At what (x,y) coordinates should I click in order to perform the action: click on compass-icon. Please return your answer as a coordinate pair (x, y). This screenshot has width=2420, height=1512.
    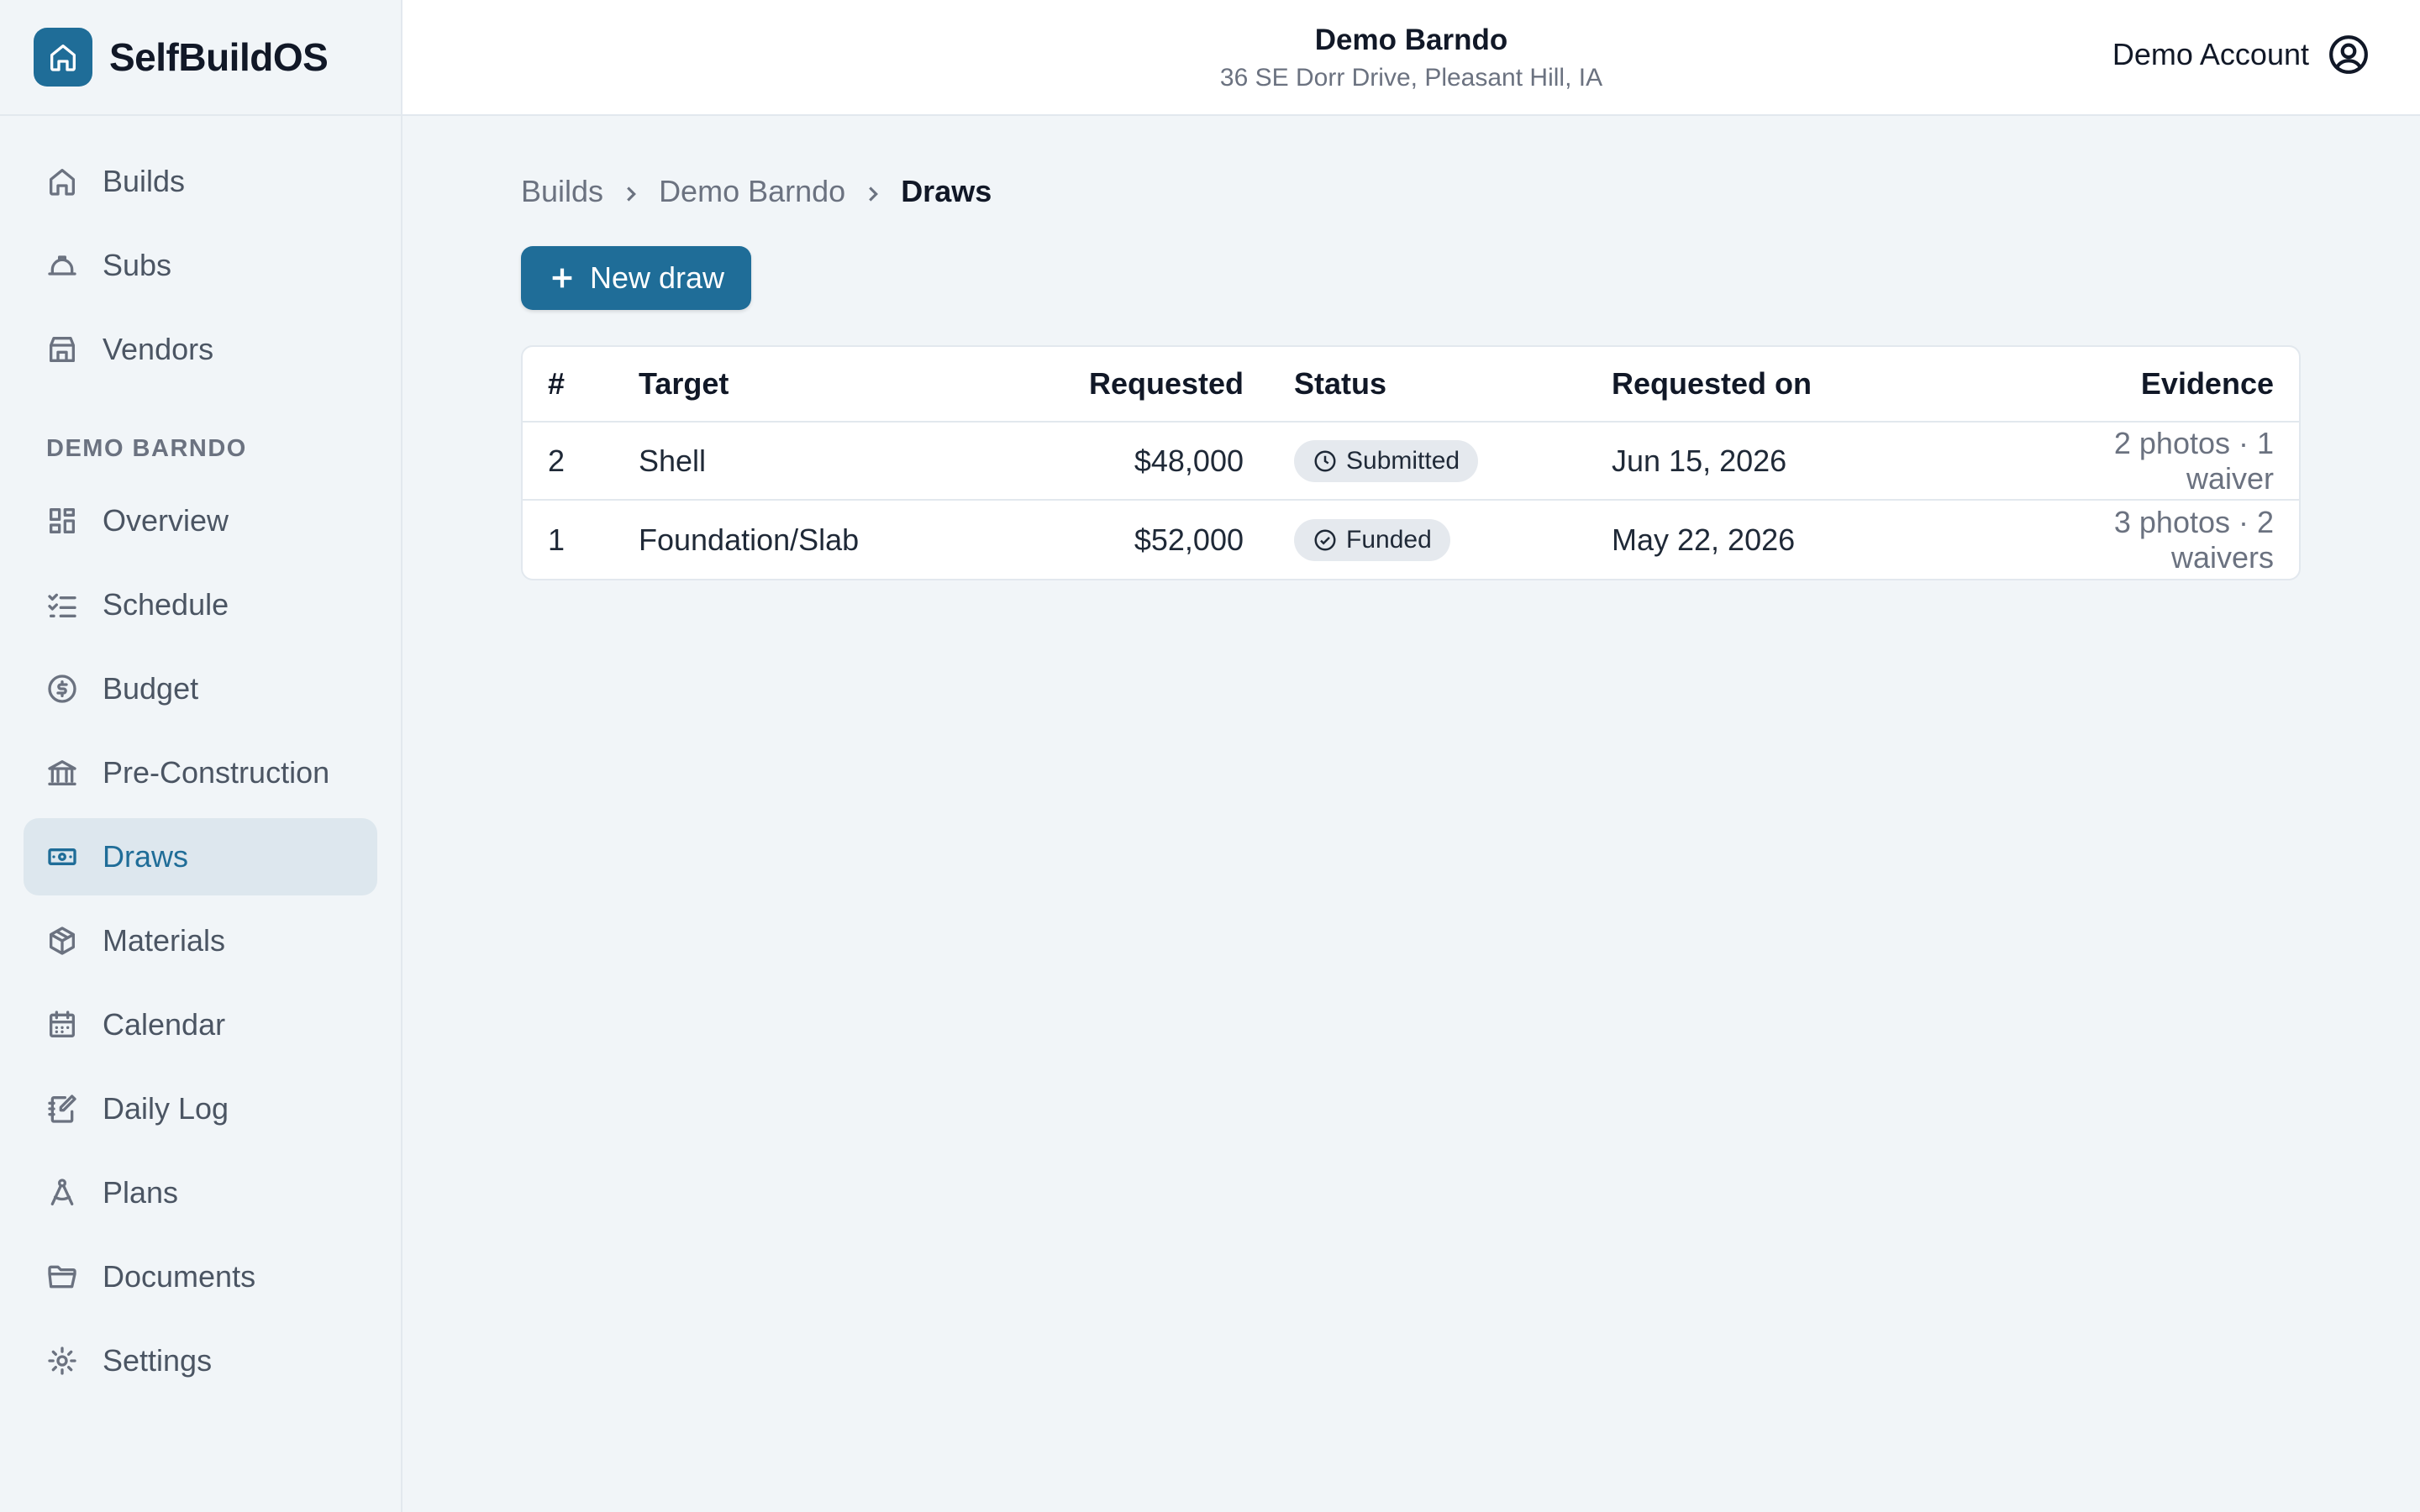
    Looking at the image, I should click on (62, 1193).